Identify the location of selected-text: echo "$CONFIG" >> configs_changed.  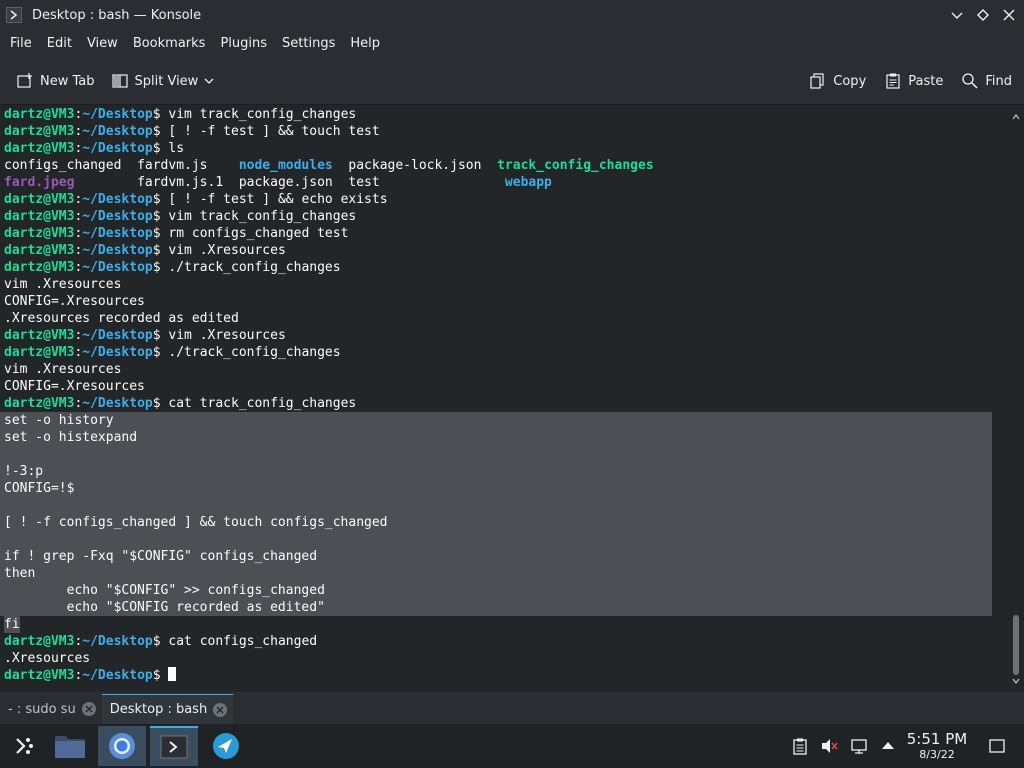
(164, 590).